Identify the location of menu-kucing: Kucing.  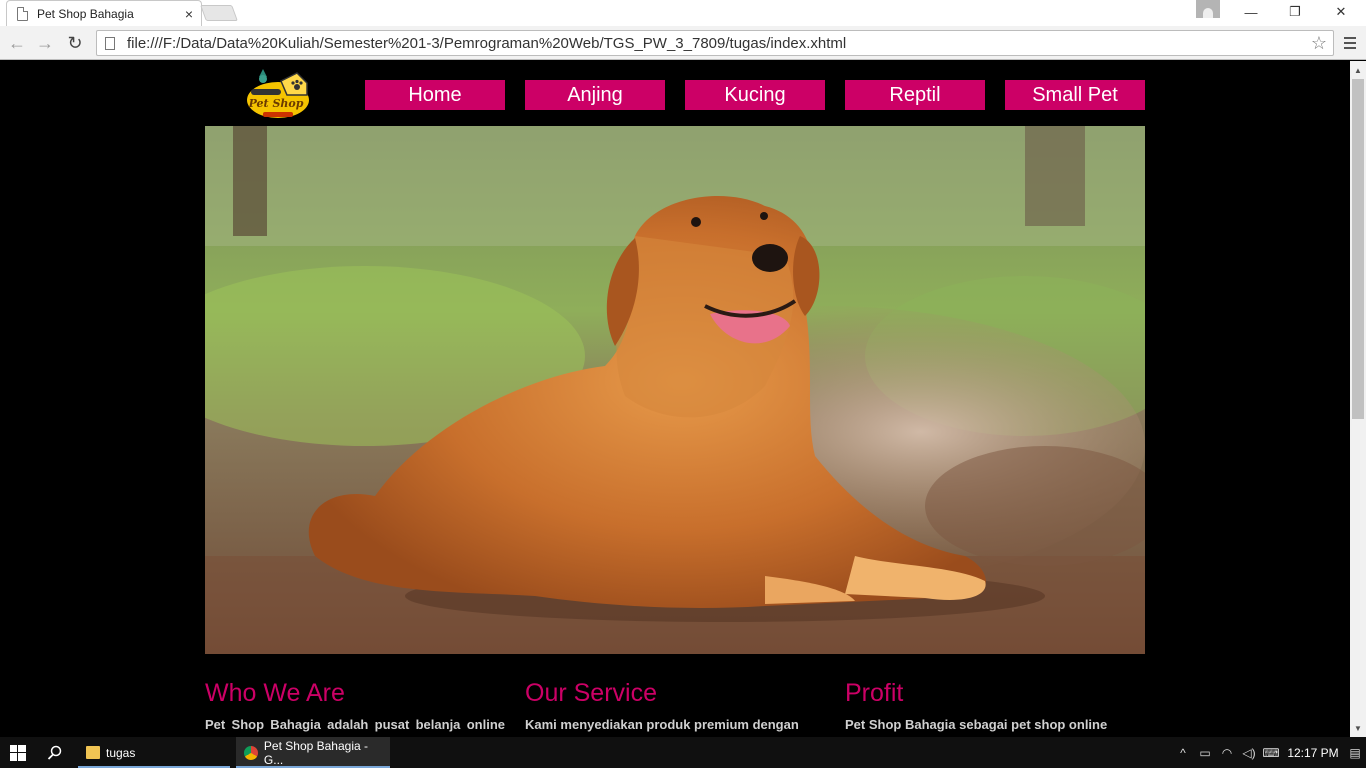
(755, 95).